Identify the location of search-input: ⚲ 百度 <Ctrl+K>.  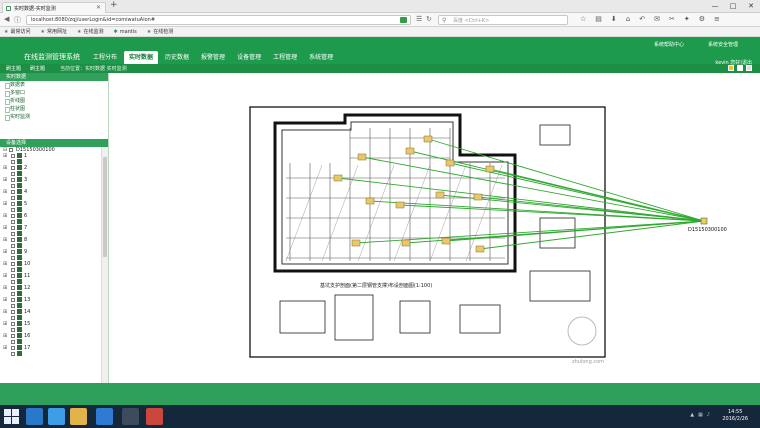
(503, 20).